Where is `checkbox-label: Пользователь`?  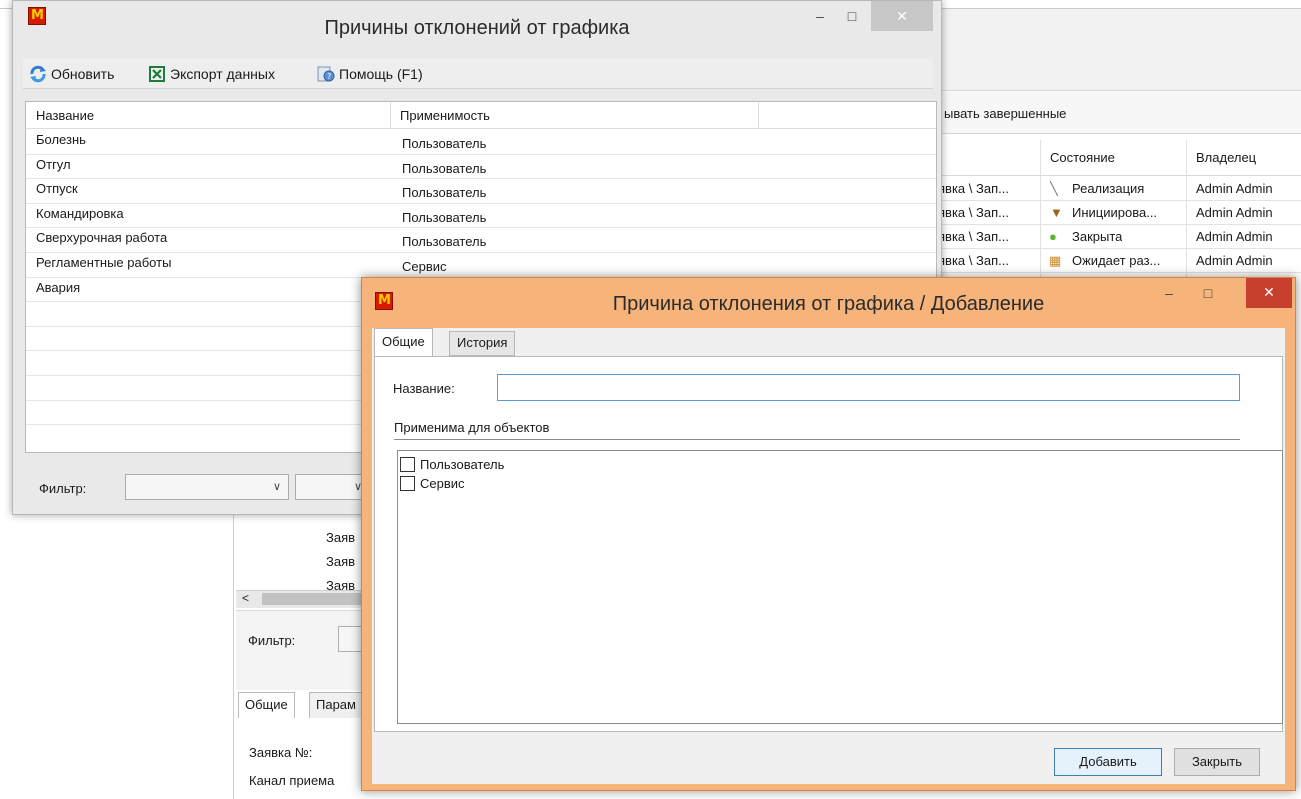 checkbox-label: Пользователь is located at coordinates (462, 464).